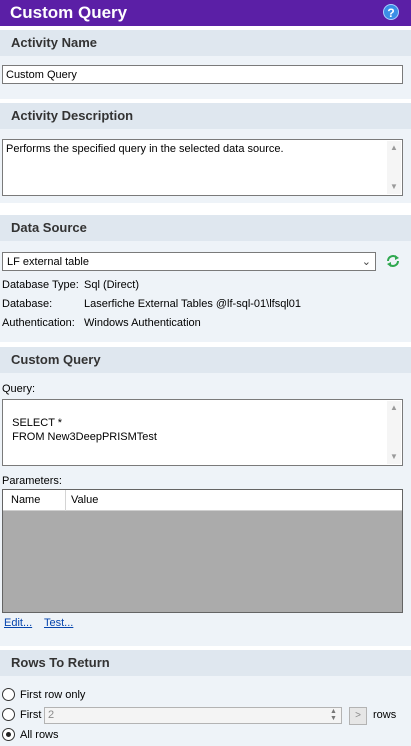 The image size is (411, 746). What do you see at coordinates (333, 715) in the screenshot?
I see `stepper-arrows-icon: ▲ ▼` at bounding box center [333, 715].